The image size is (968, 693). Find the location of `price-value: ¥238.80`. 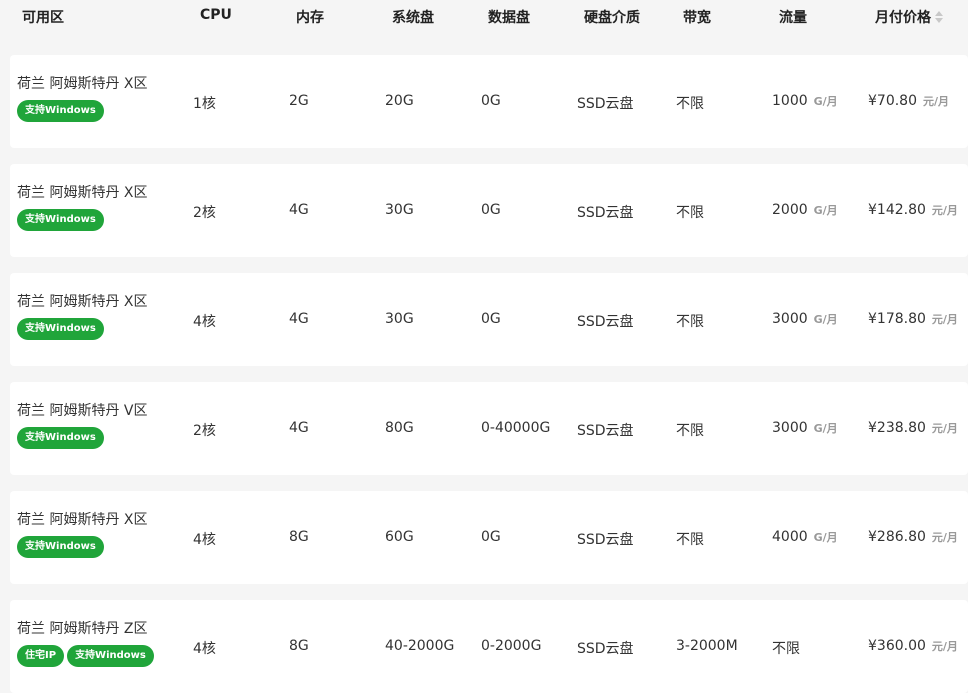

price-value: ¥238.80 is located at coordinates (897, 428).